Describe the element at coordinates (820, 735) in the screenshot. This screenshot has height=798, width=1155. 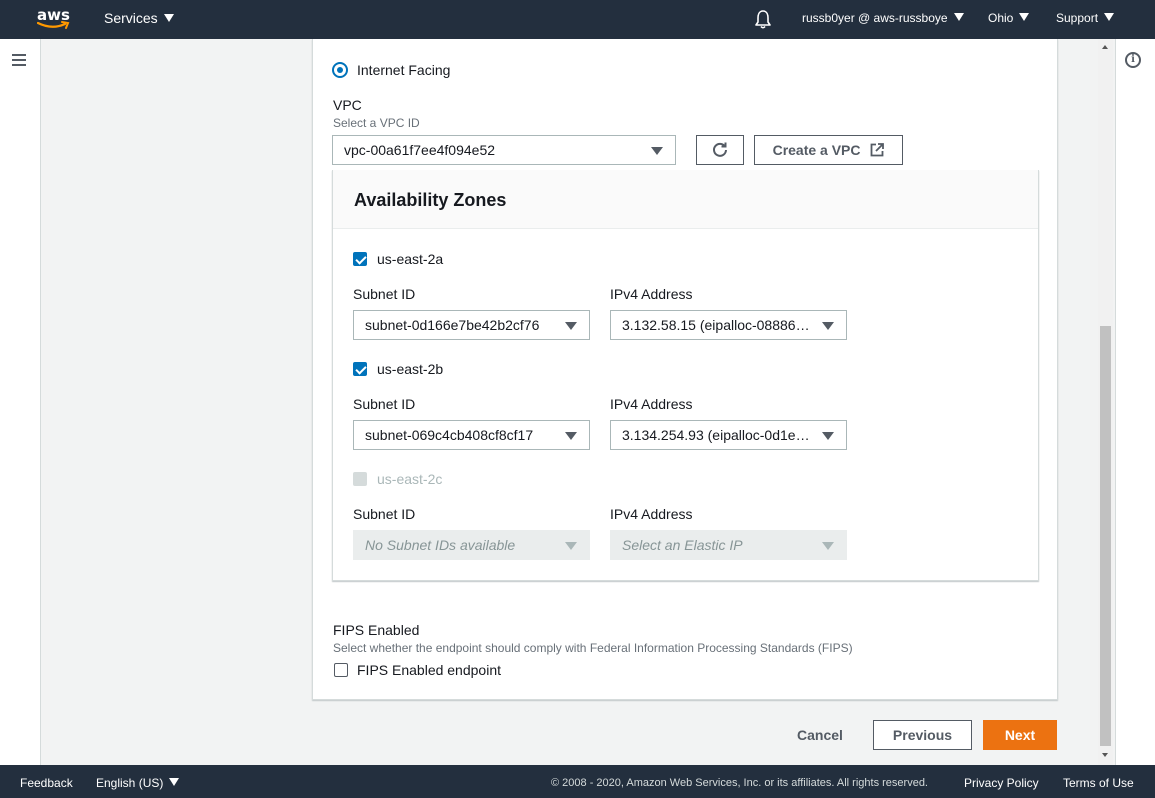
I see `cancel-button: Cancel` at that location.